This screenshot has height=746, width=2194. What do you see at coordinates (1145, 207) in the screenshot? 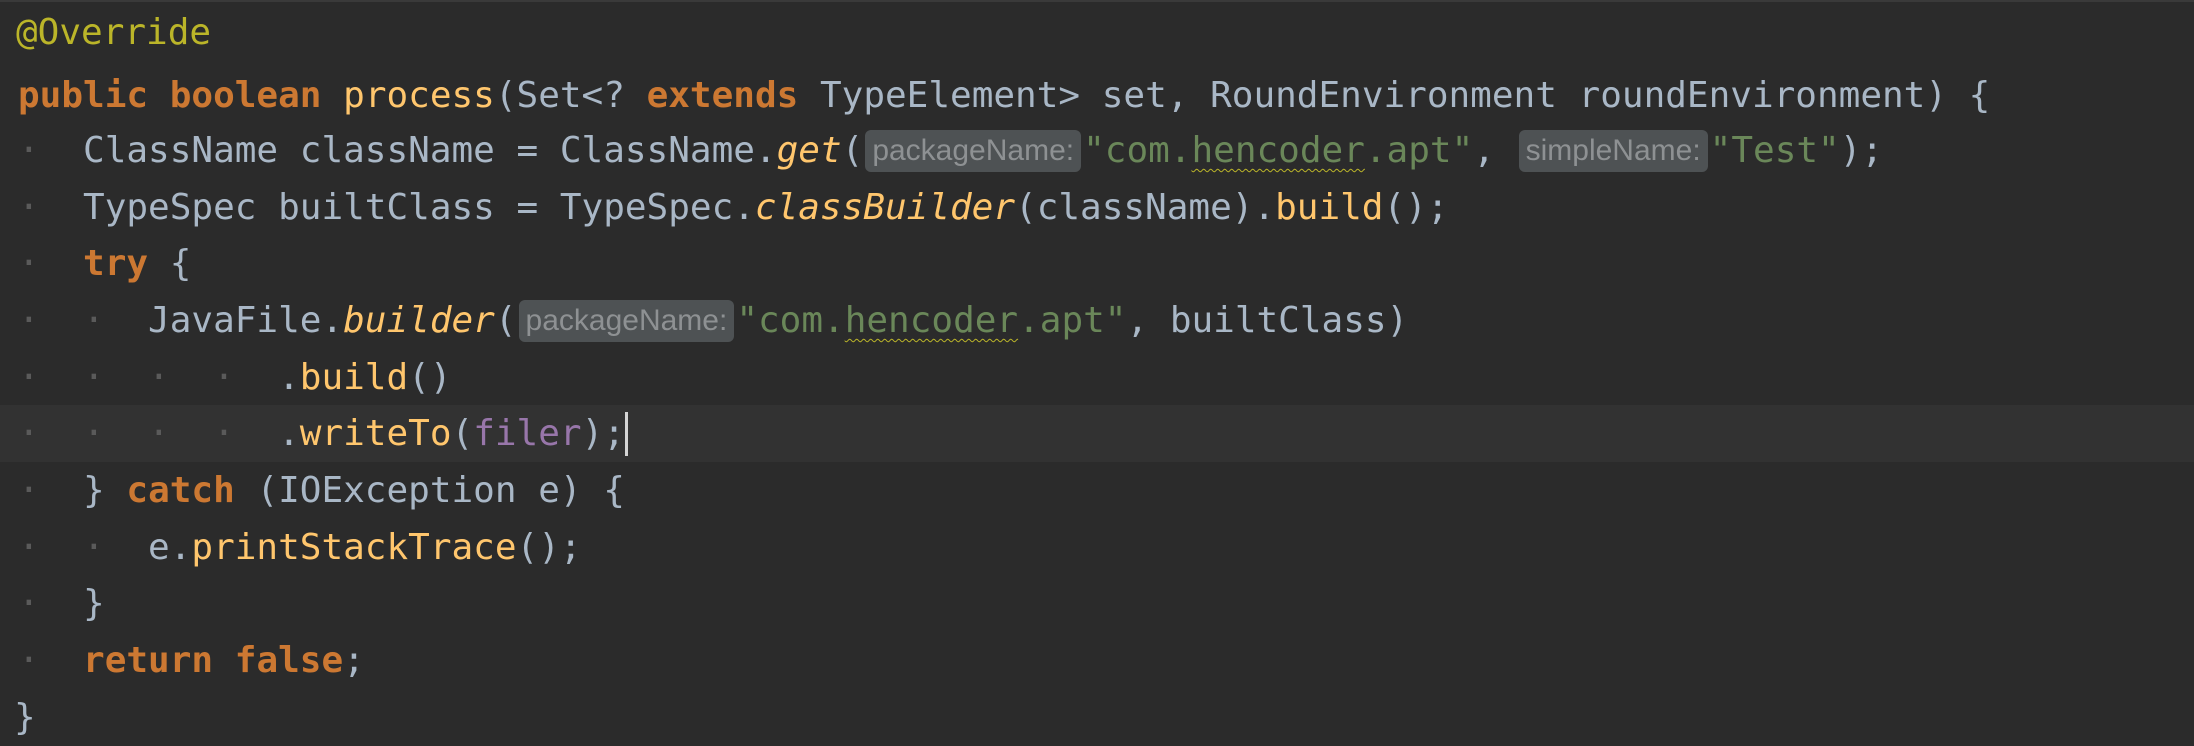
I see `classbuilder-args: (className).` at bounding box center [1145, 207].